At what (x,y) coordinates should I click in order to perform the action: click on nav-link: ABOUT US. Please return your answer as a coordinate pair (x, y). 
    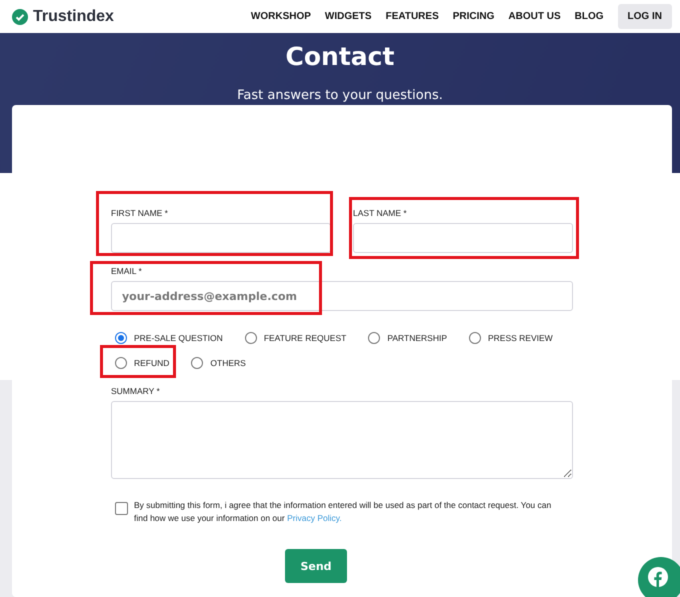
    Looking at the image, I should click on (534, 16).